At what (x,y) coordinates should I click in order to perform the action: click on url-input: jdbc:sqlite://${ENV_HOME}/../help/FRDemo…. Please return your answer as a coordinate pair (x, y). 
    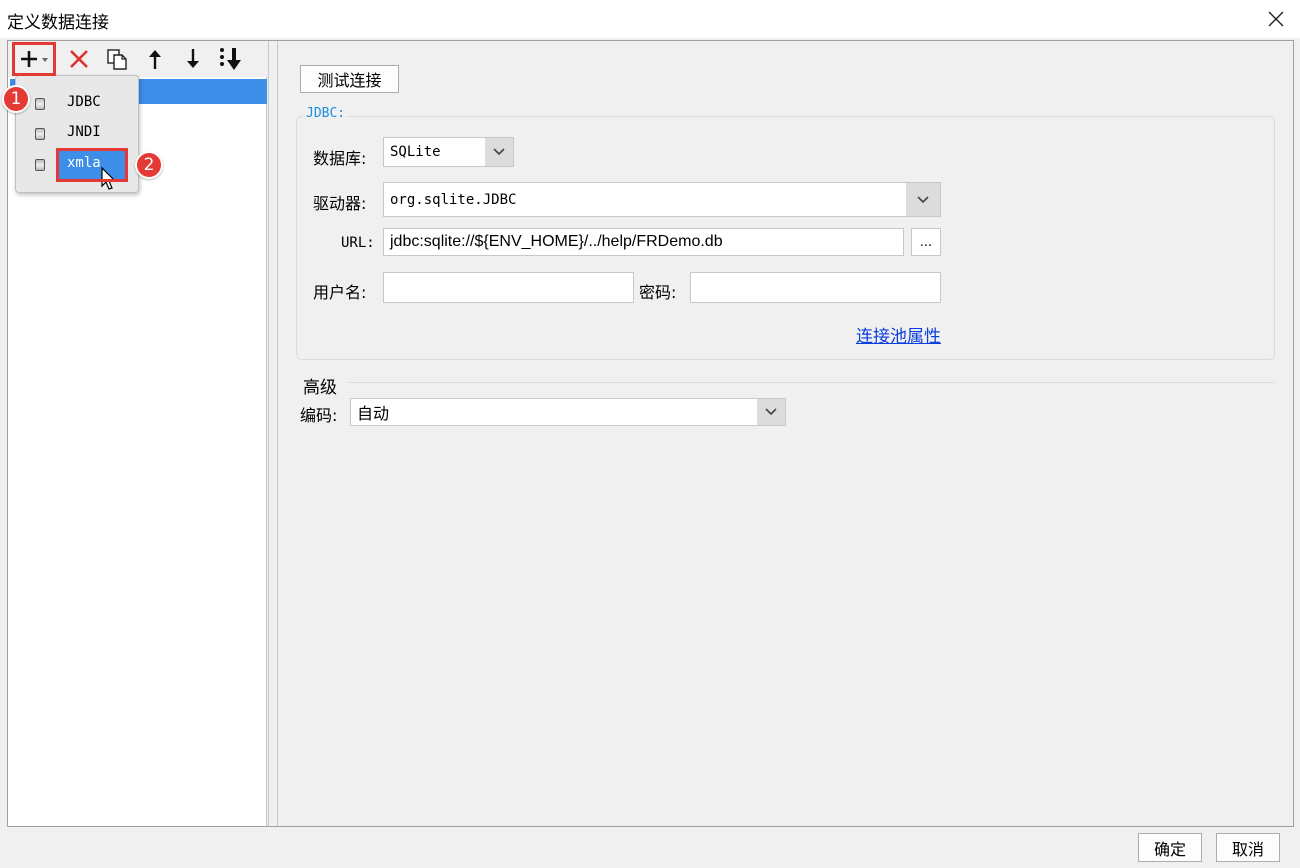
    Looking at the image, I should click on (643, 242).